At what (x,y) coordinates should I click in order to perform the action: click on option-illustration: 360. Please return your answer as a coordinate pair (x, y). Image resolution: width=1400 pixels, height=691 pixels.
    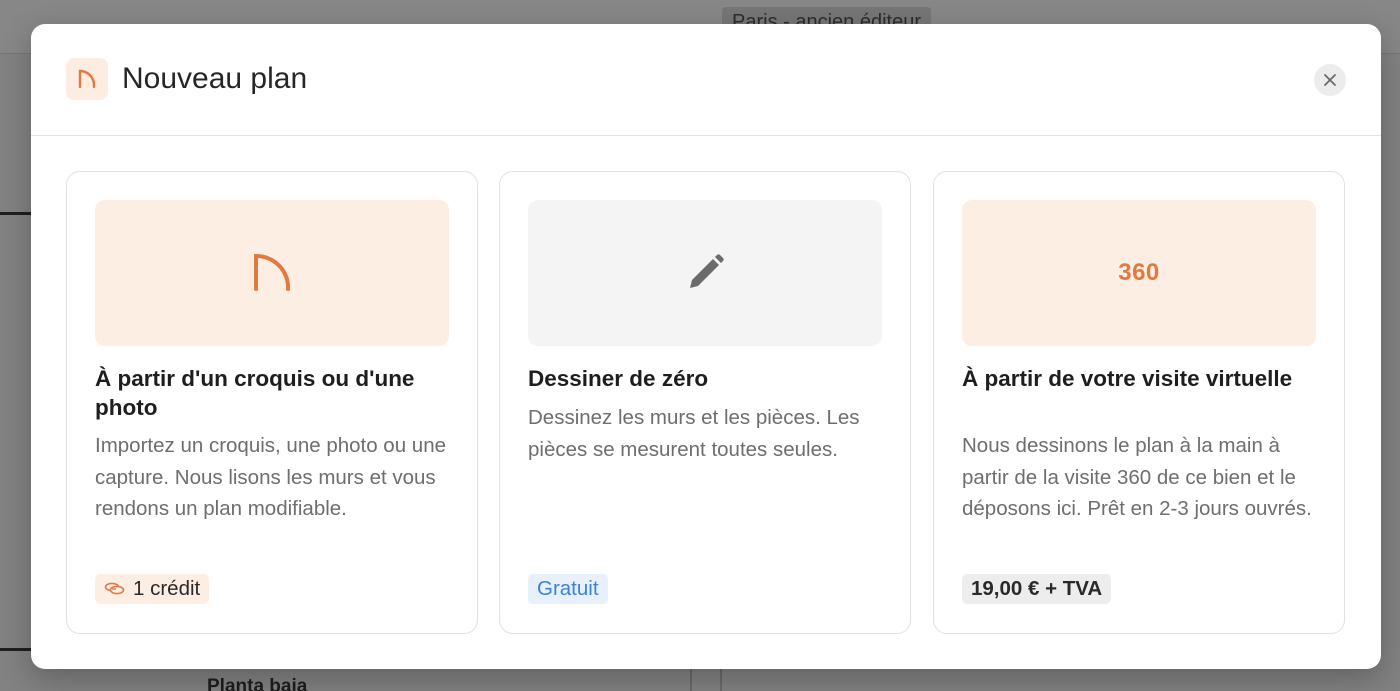
    Looking at the image, I should click on (1139, 273).